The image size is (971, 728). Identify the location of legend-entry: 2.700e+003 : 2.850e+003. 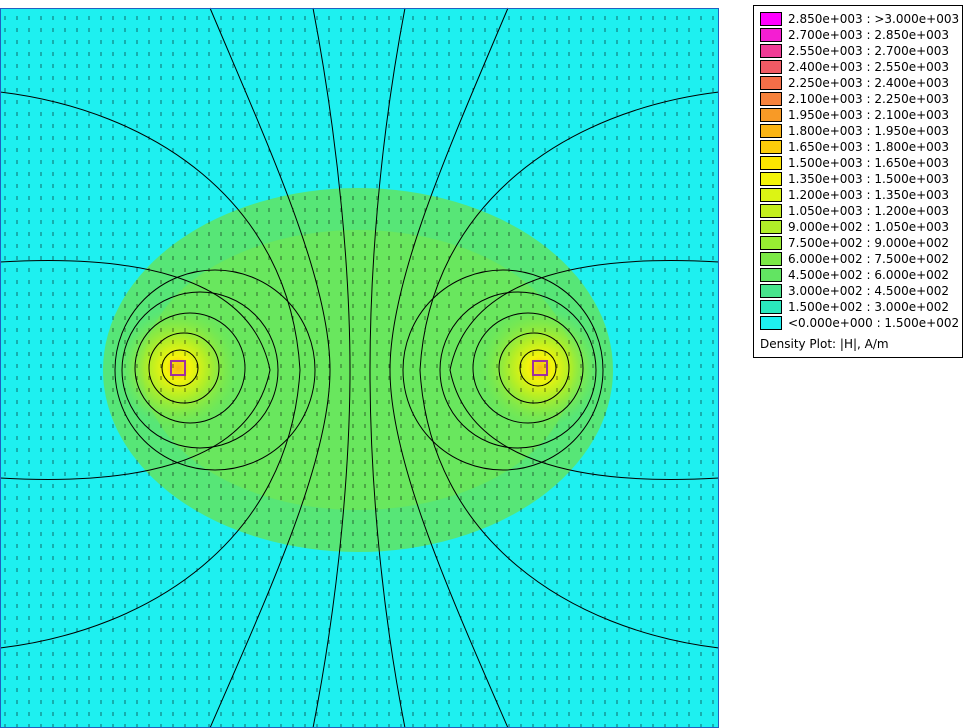
(854, 35).